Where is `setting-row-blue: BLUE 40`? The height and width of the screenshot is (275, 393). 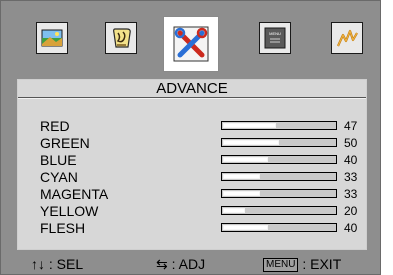 setting-row-blue: BLUE 40 is located at coordinates (193, 160).